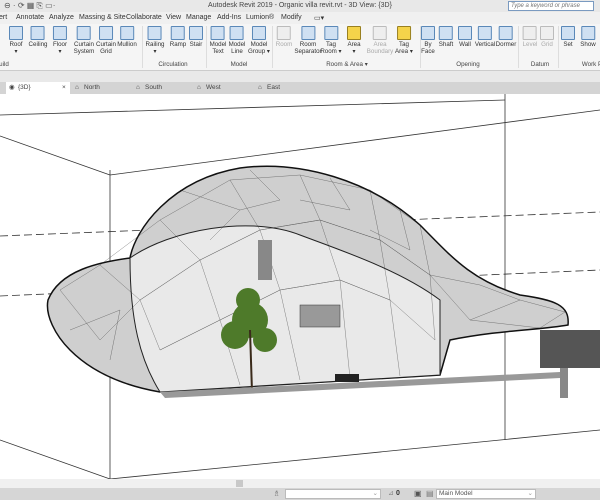 This screenshot has height=500, width=600. I want to click on tool-sublabel: Area ▾, so click(404, 51).